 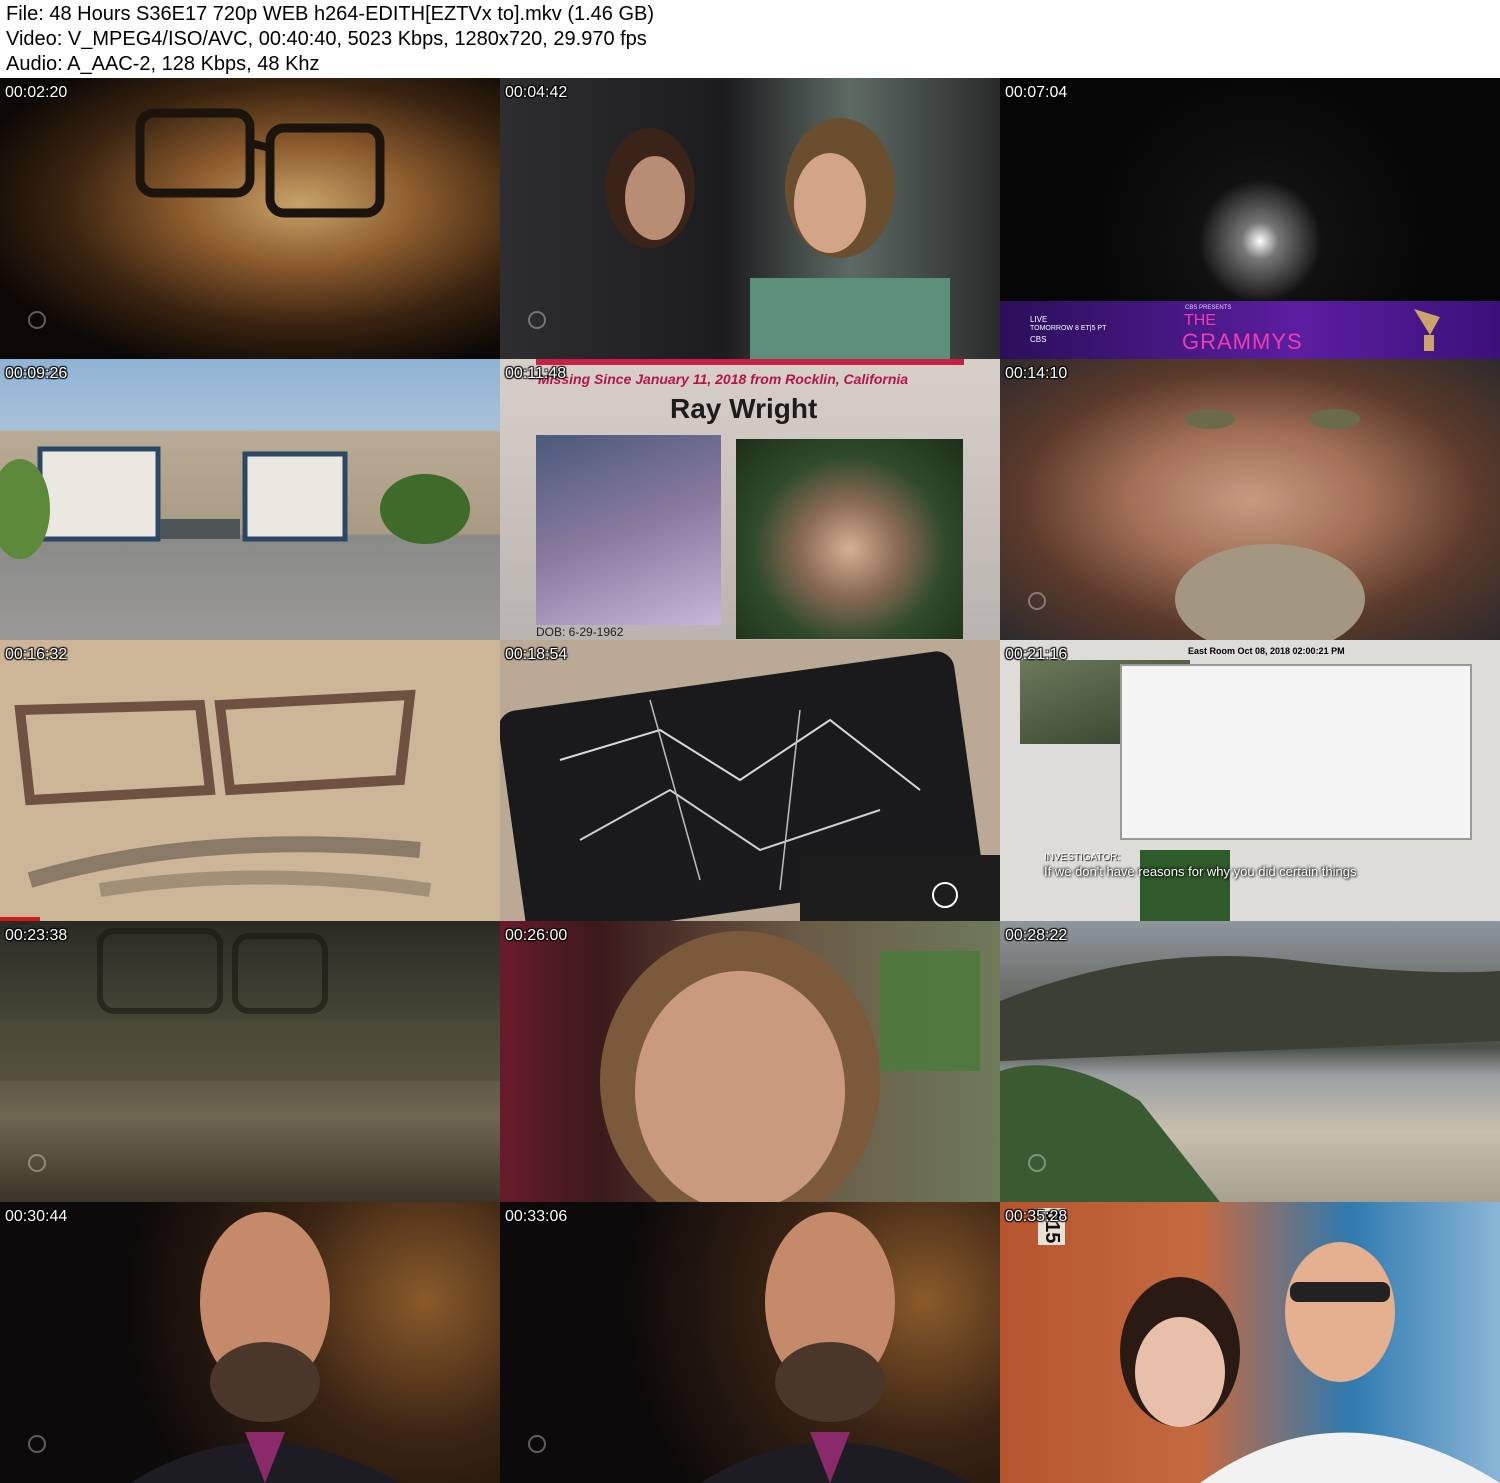 What do you see at coordinates (1266, 651) in the screenshot?
I see `cctv-timestamp: East Room Oct 08, 2018 02:00:21 PM` at bounding box center [1266, 651].